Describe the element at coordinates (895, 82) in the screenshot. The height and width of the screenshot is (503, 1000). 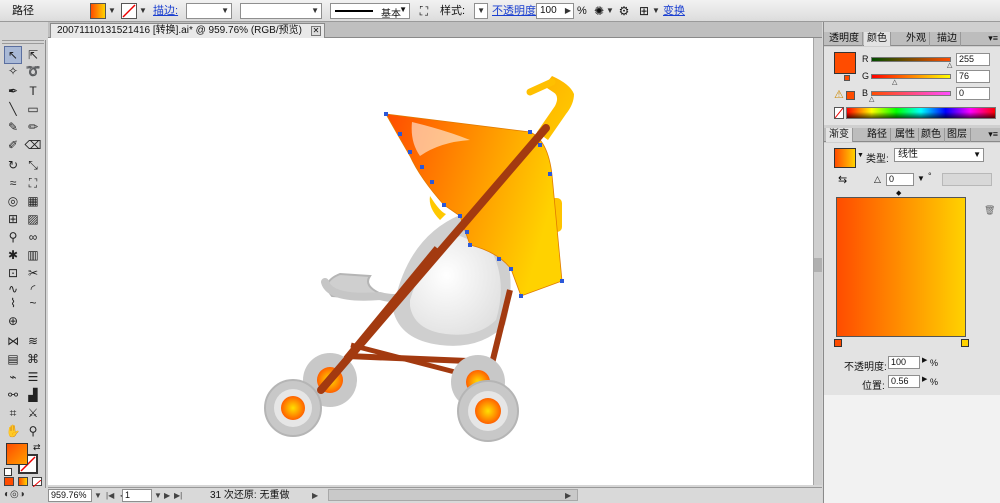
I see `channel-g-caret: △` at that location.